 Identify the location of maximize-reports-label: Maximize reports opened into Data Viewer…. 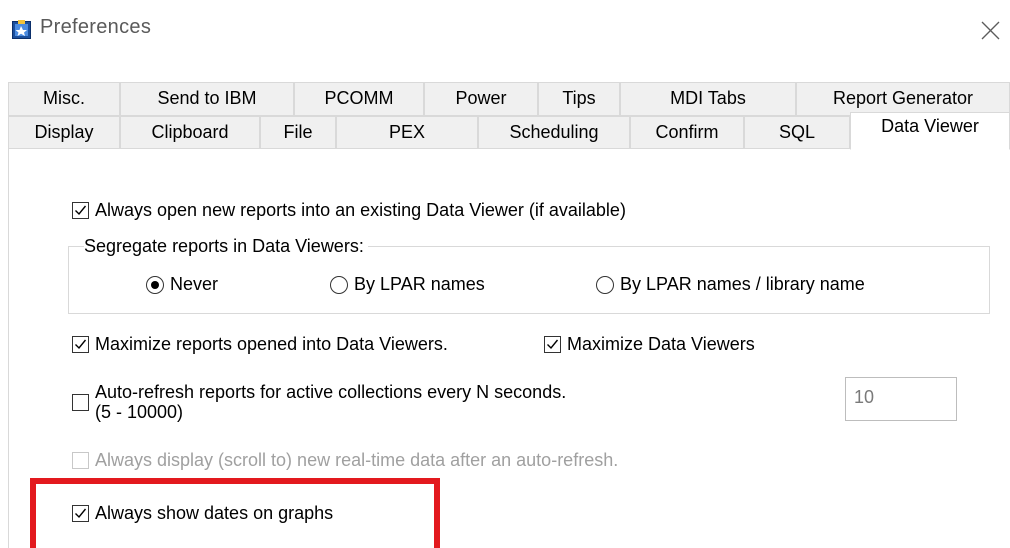
(271, 344).